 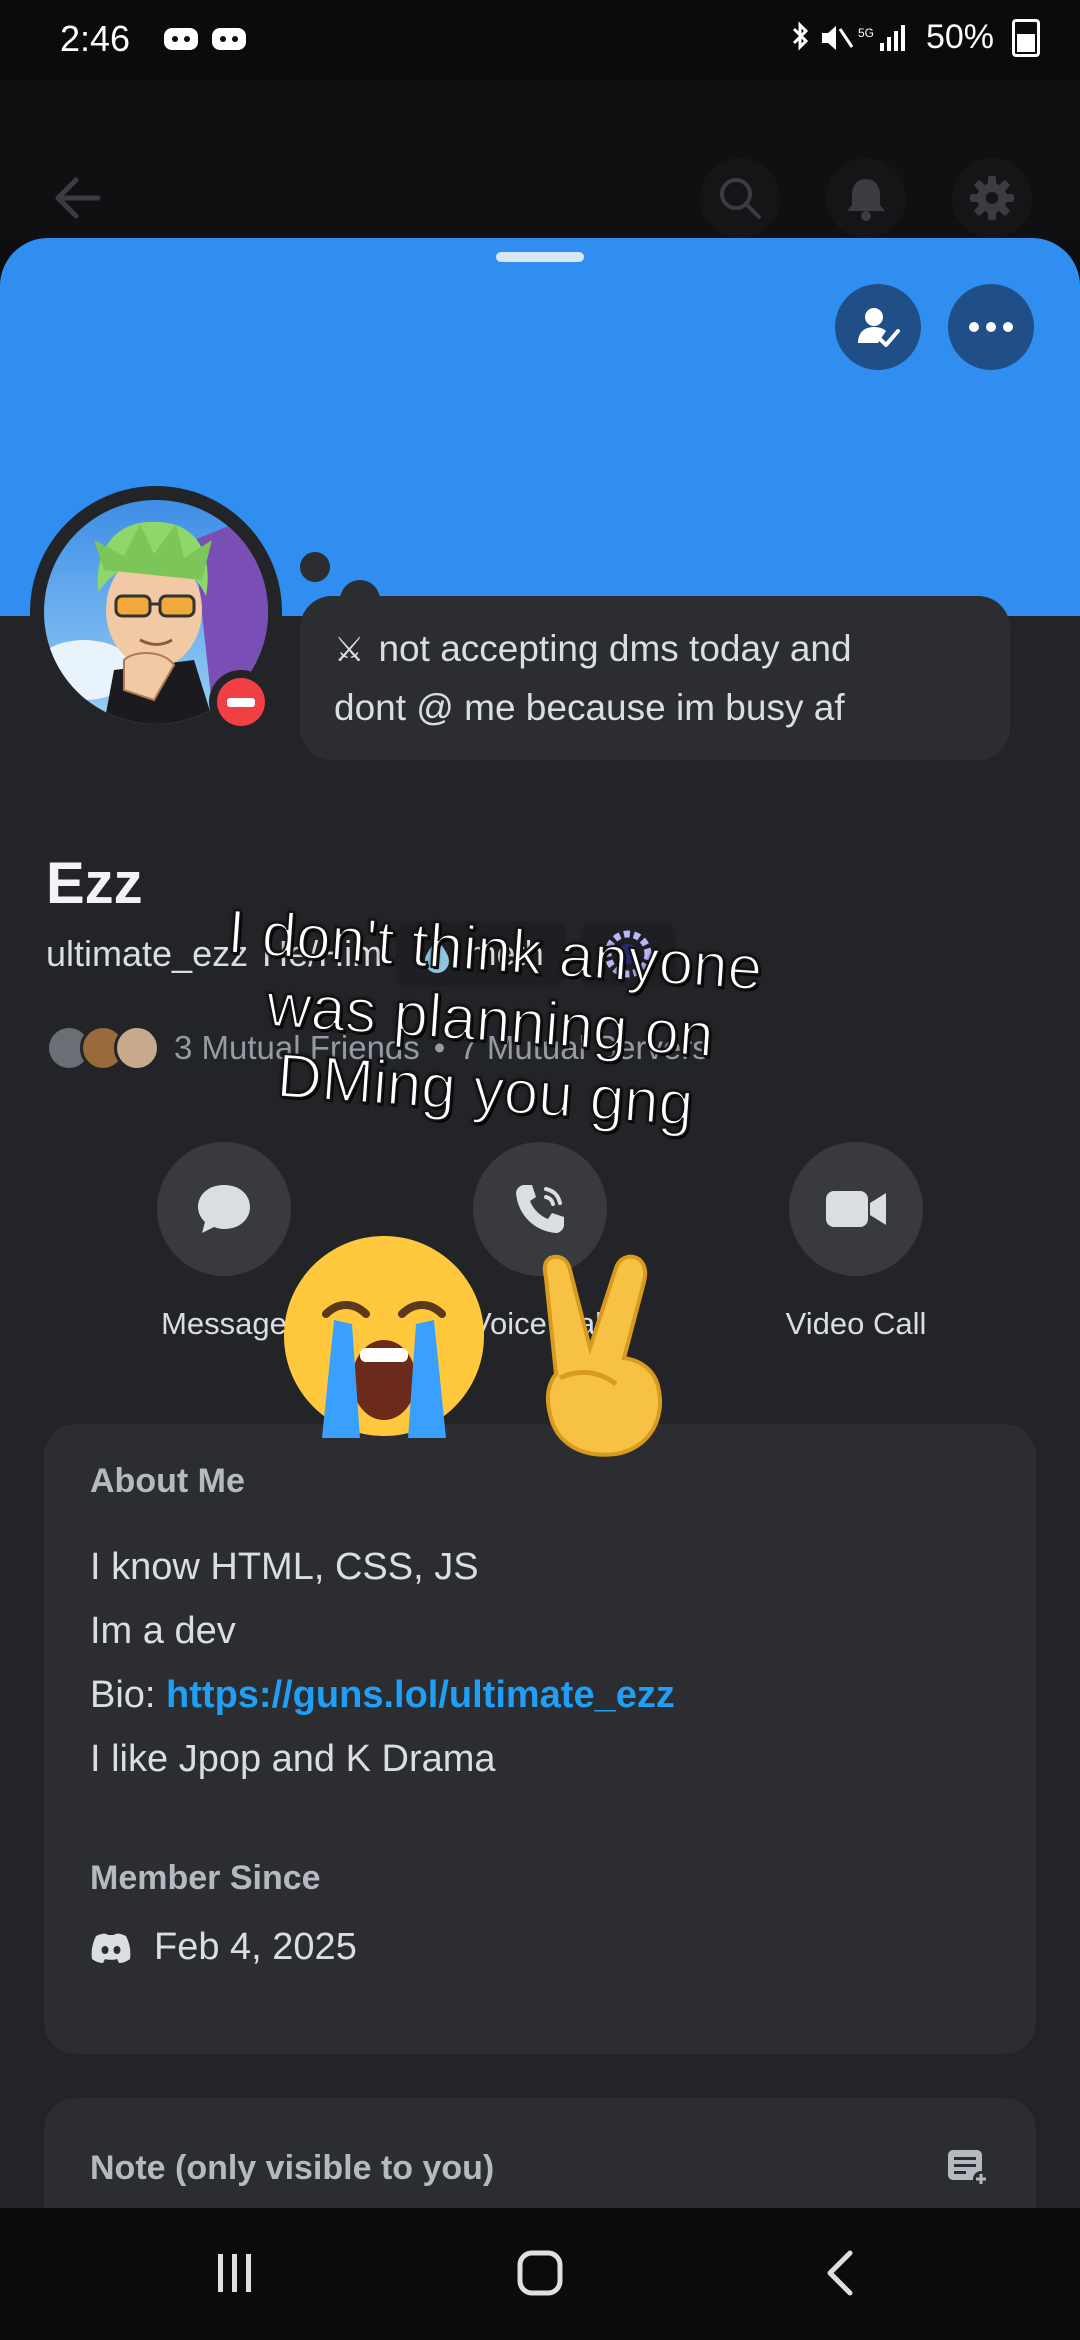 I want to click on member-since-row: Feb 4, 2025, so click(x=540, y=1947).